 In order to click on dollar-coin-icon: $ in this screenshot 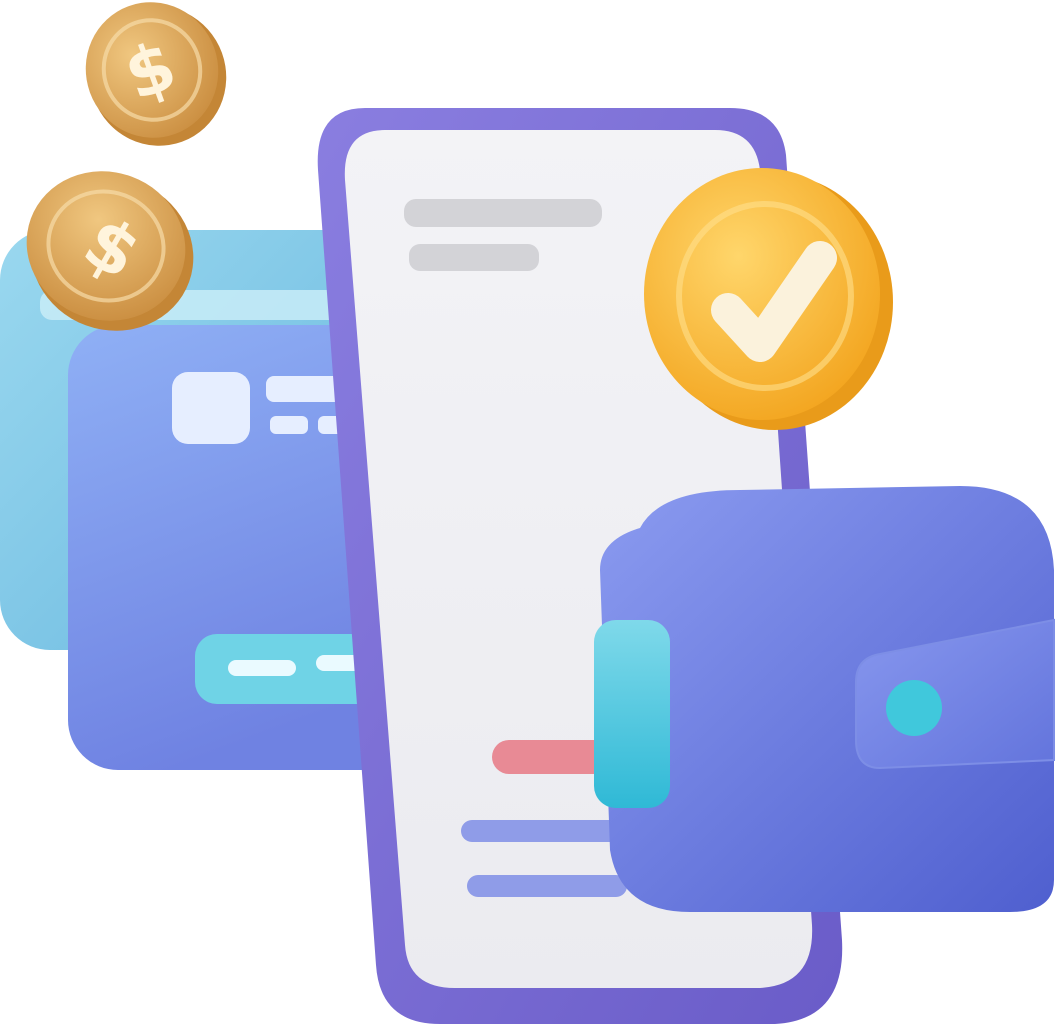, I will do `click(156, 74)`.